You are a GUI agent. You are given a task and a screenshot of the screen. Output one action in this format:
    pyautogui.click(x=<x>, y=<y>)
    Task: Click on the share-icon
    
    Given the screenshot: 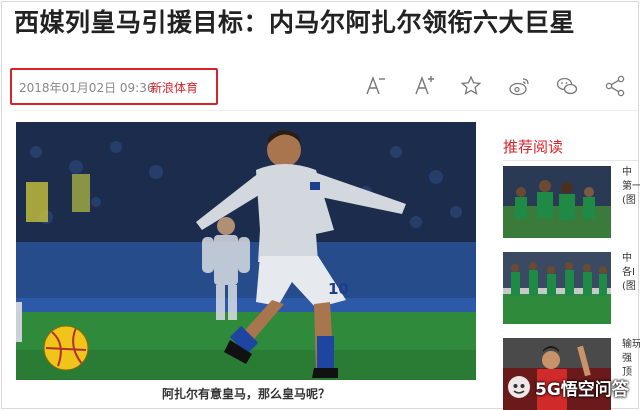 What is the action you would take?
    pyautogui.click(x=615, y=86)
    